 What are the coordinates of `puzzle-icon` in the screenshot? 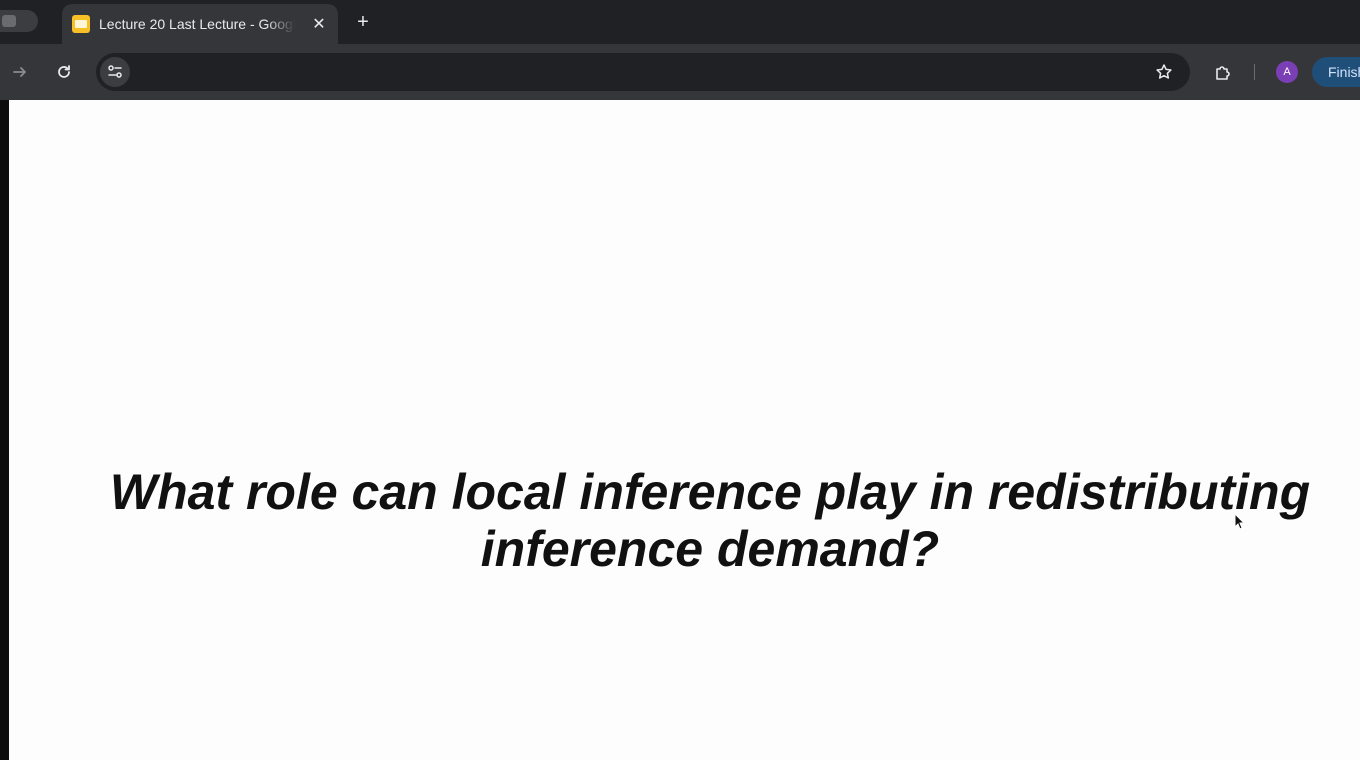 It's located at (1223, 73).